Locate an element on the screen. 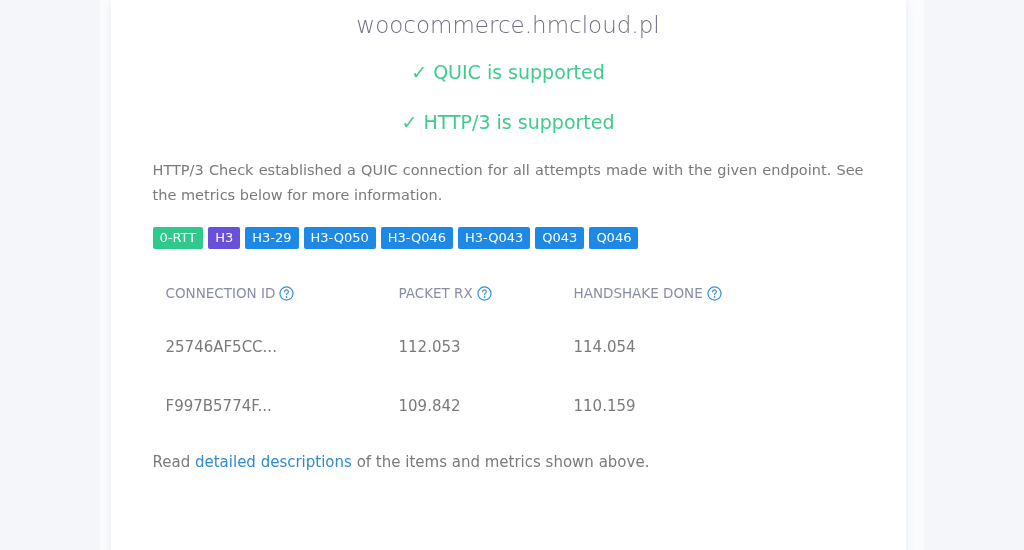  protocol-tag: H3 is located at coordinates (224, 238).